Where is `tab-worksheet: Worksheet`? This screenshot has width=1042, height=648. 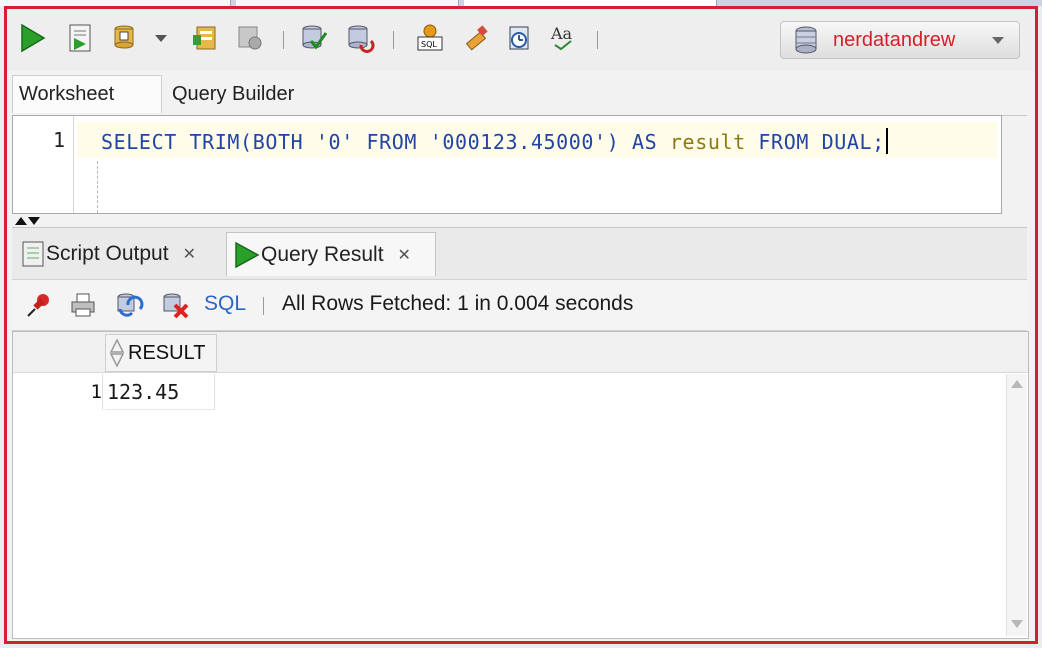
tab-worksheet: Worksheet is located at coordinates (87, 94).